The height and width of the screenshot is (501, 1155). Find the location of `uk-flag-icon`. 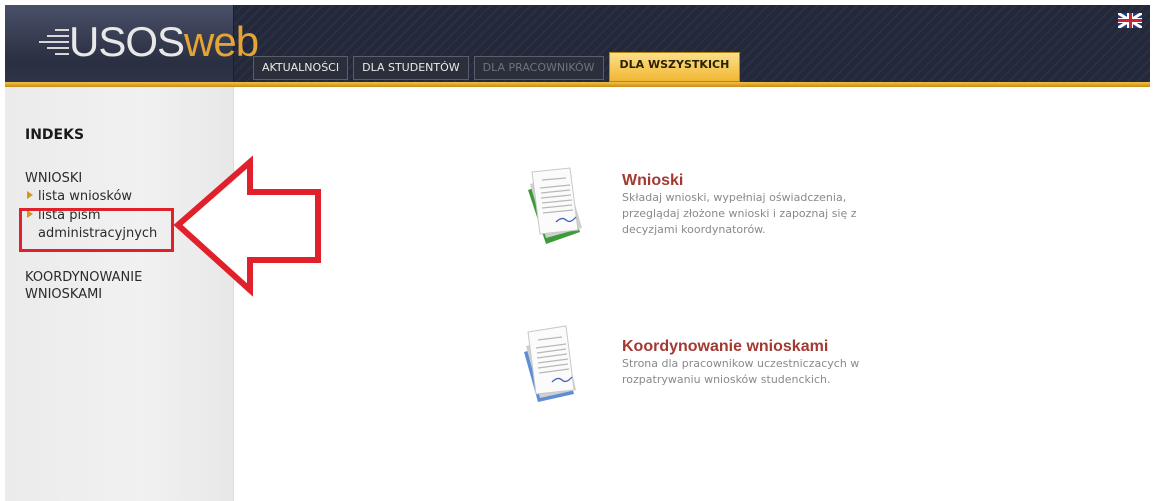

uk-flag-icon is located at coordinates (1130, 20).